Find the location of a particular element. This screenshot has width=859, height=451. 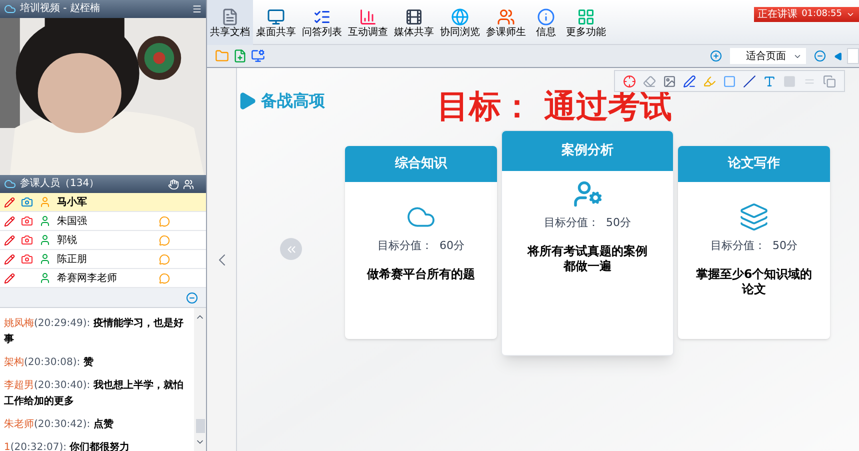

zoom-select: 适合页面 is located at coordinates (768, 56).